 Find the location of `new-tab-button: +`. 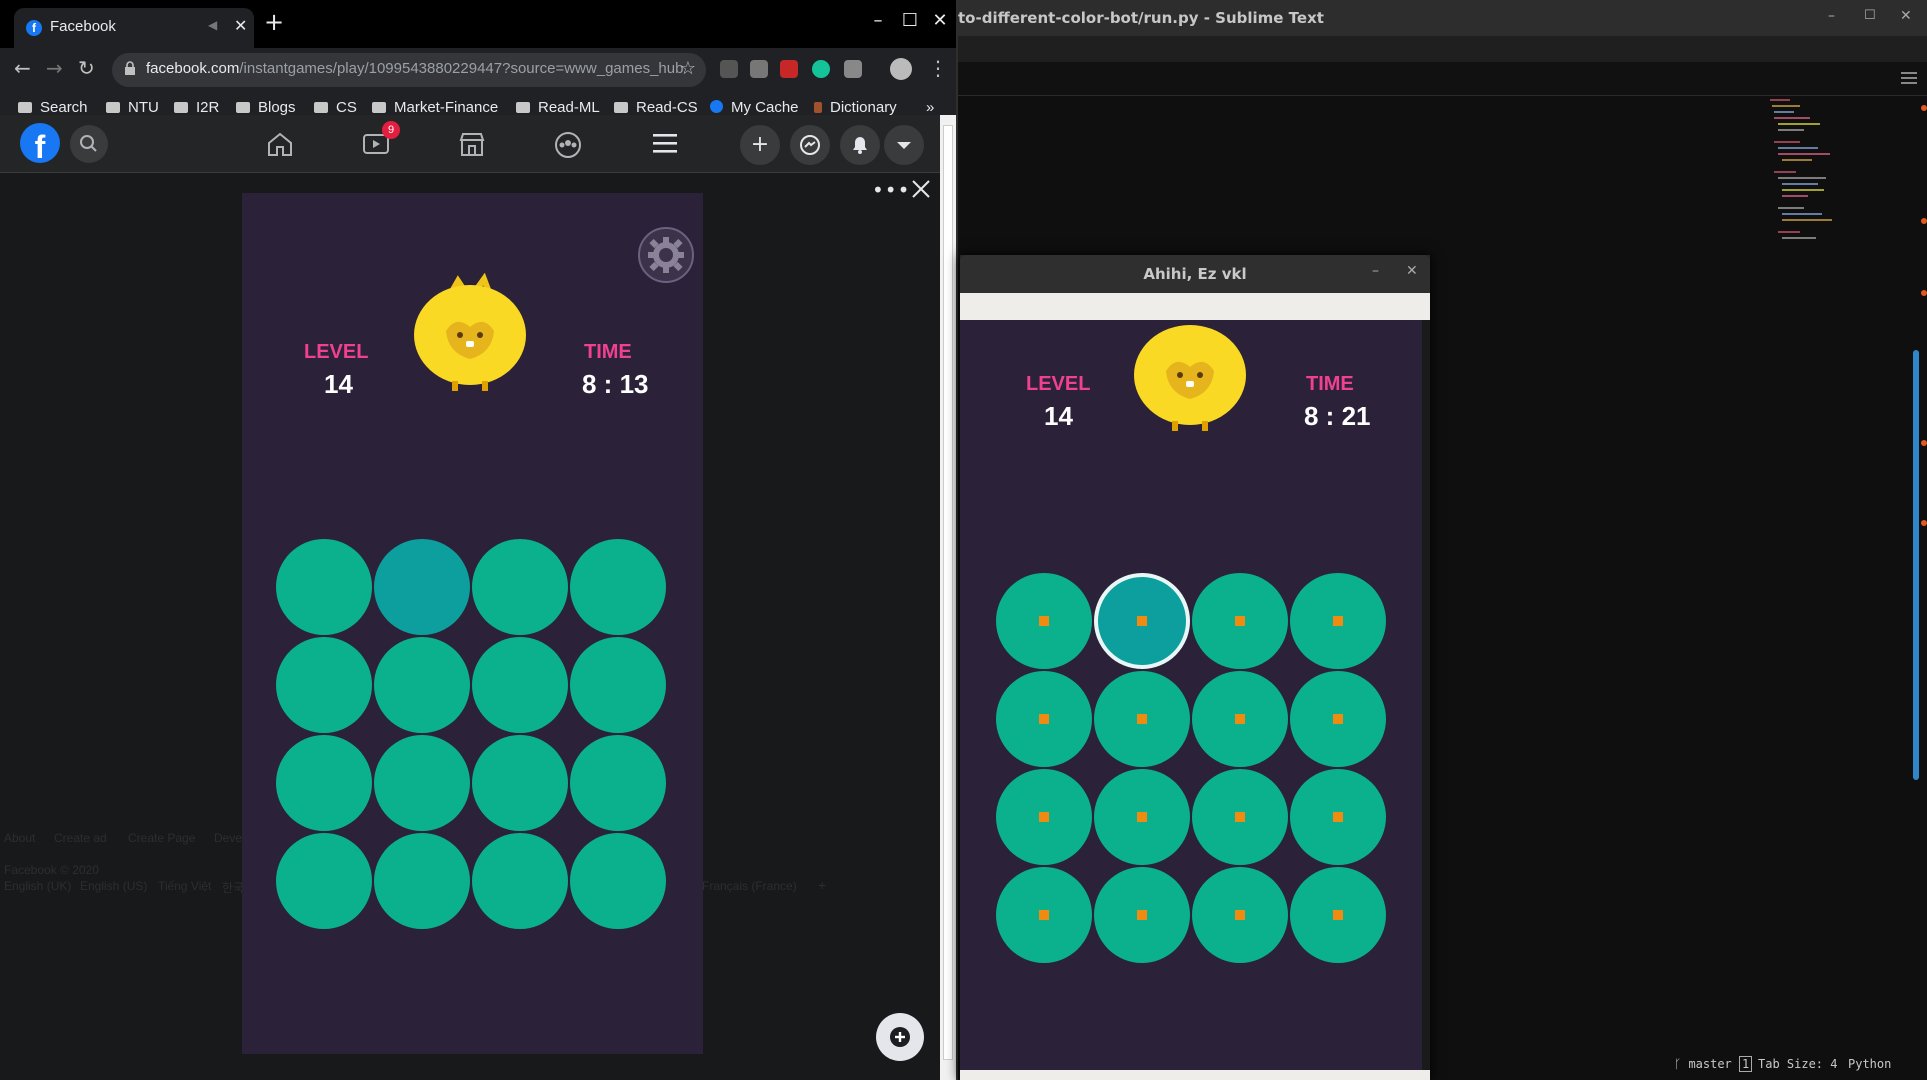

new-tab-button: + is located at coordinates (274, 22).